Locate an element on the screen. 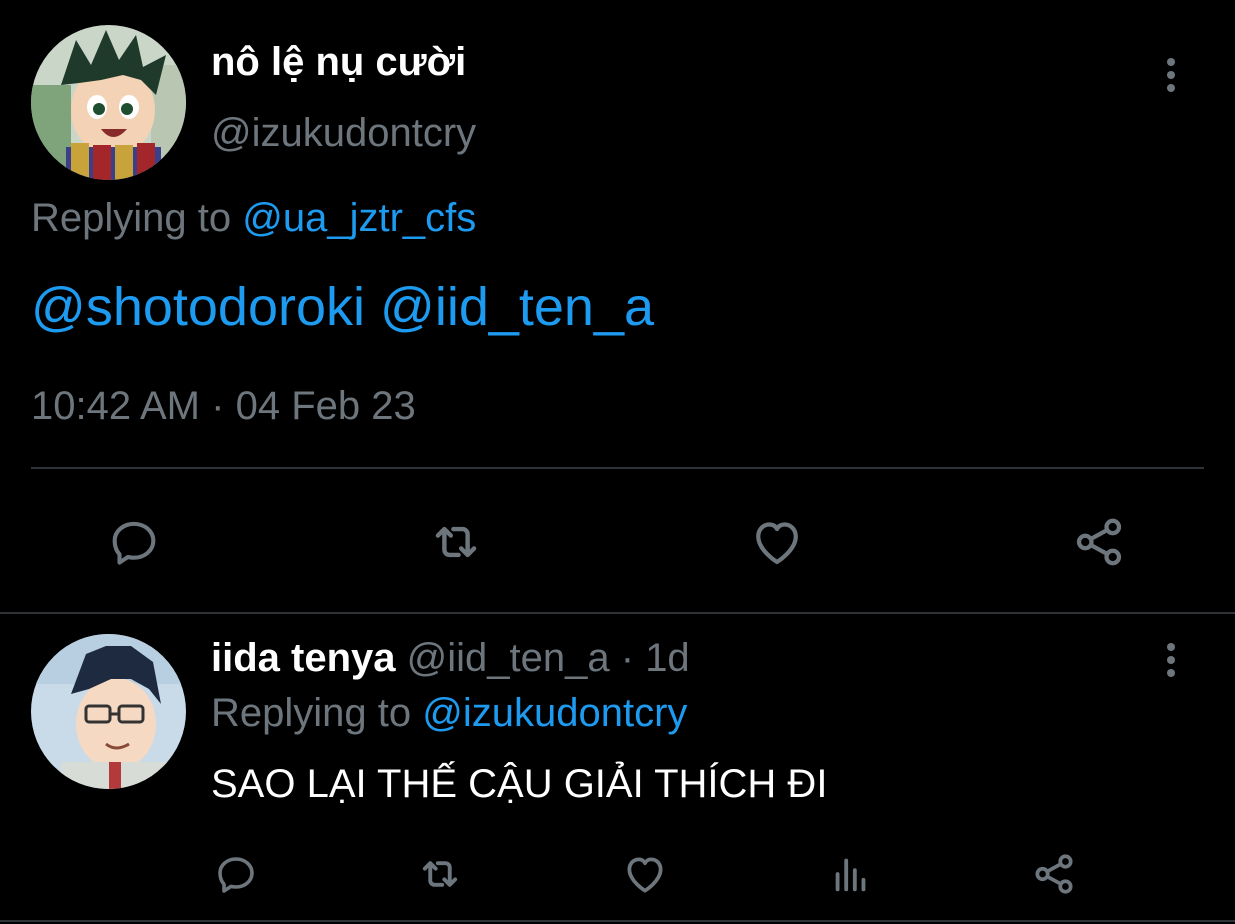 The width and height of the screenshot is (1235, 924). reply-header: iida tenya @iid_ten_a · 1d is located at coordinates (450, 658).